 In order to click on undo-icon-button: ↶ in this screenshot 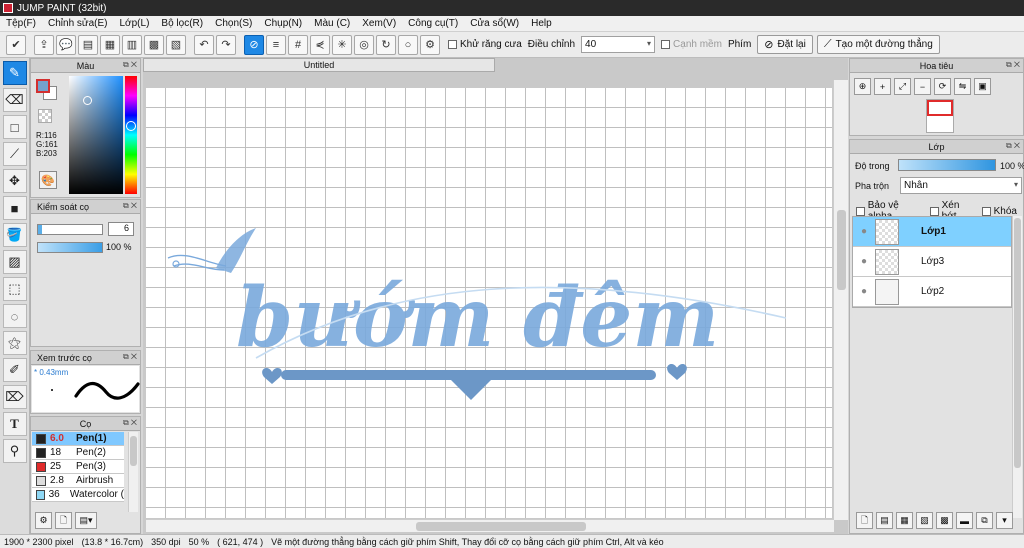, I will do `click(204, 44)`.